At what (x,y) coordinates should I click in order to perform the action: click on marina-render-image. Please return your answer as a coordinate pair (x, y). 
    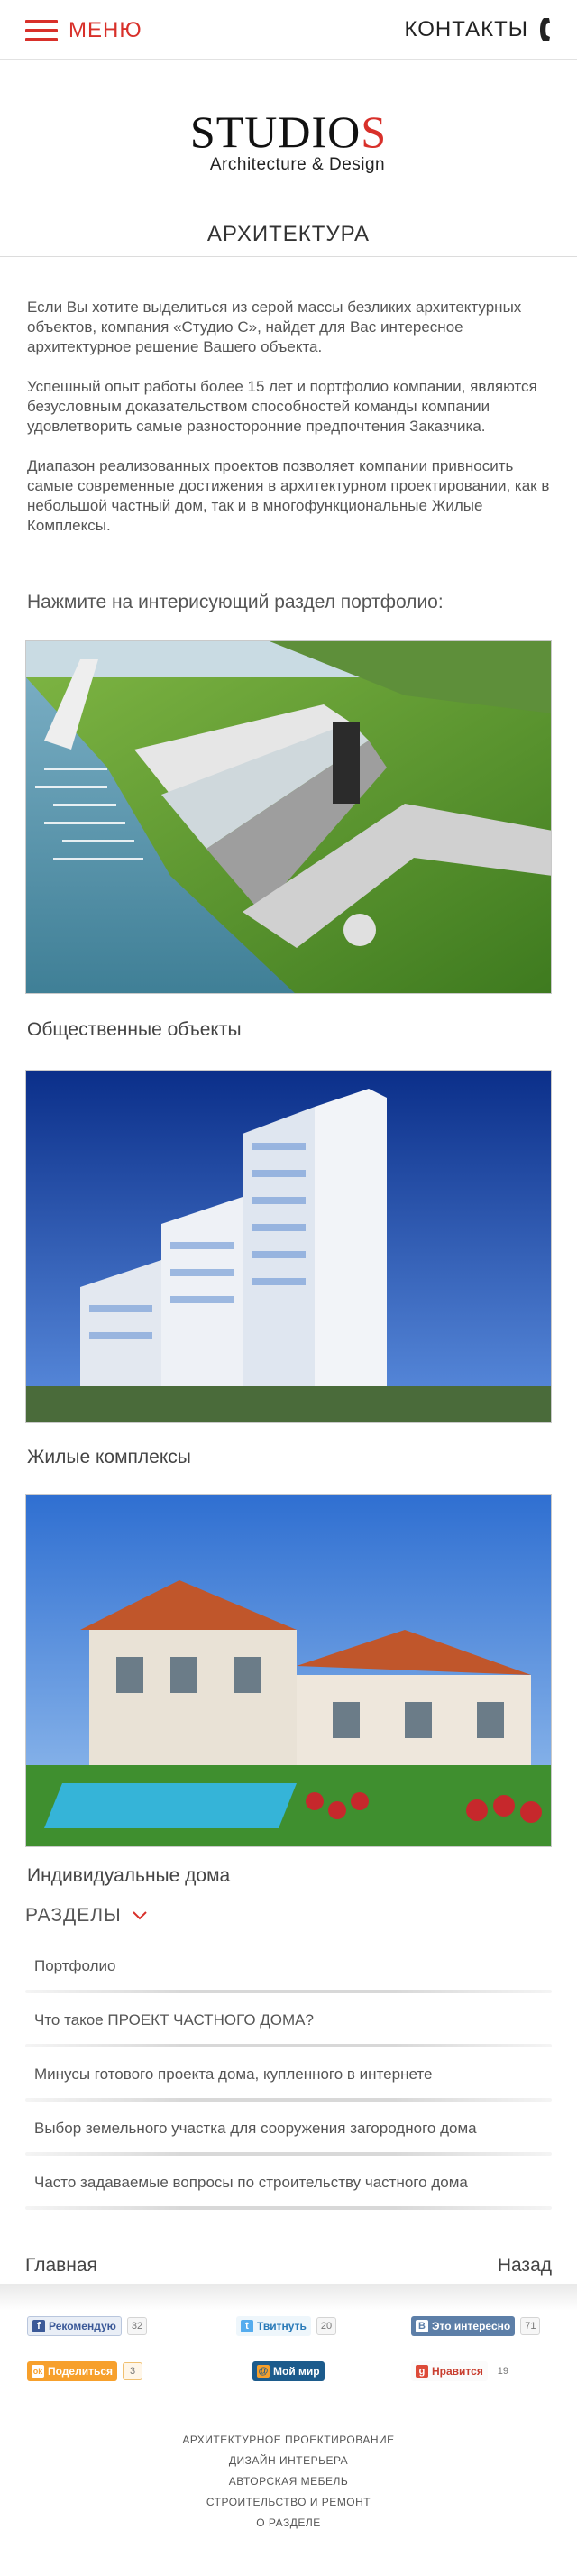
    Looking at the image, I should click on (288, 817).